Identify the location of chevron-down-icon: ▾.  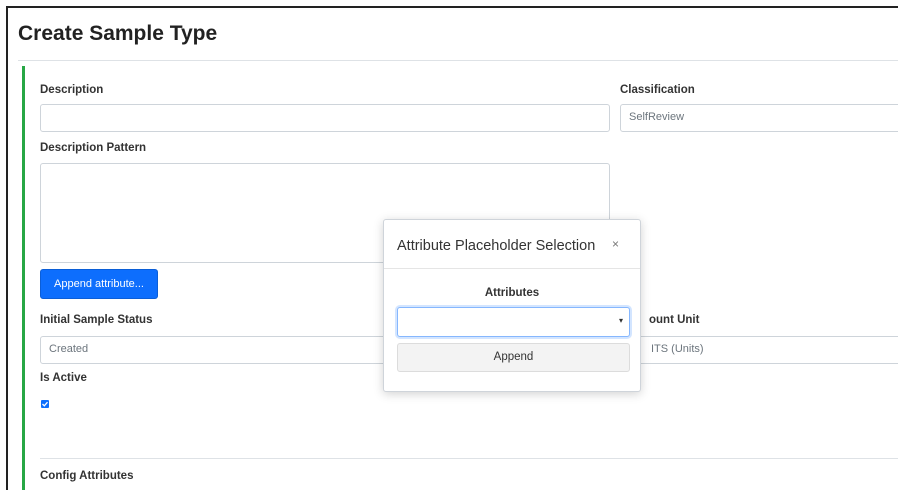
(620, 320).